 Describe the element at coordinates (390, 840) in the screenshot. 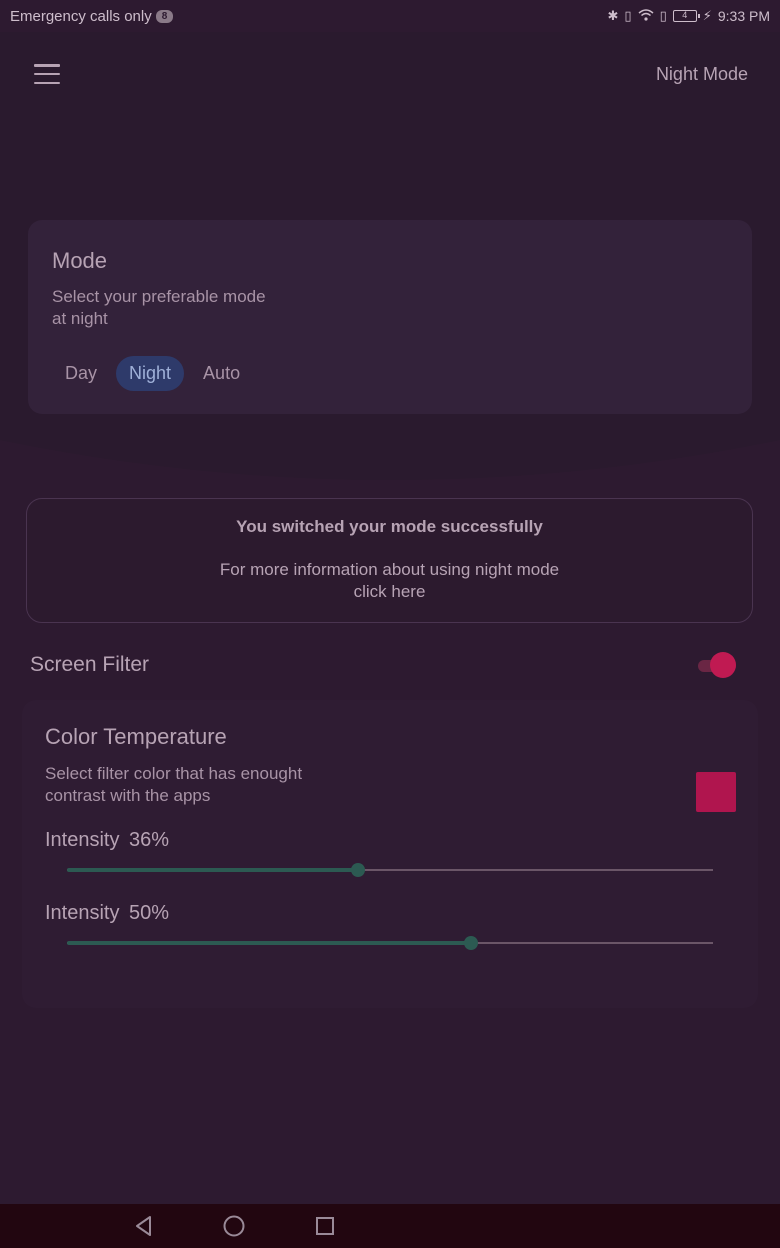

I see `intensity-label-1: Intensity 36%` at that location.